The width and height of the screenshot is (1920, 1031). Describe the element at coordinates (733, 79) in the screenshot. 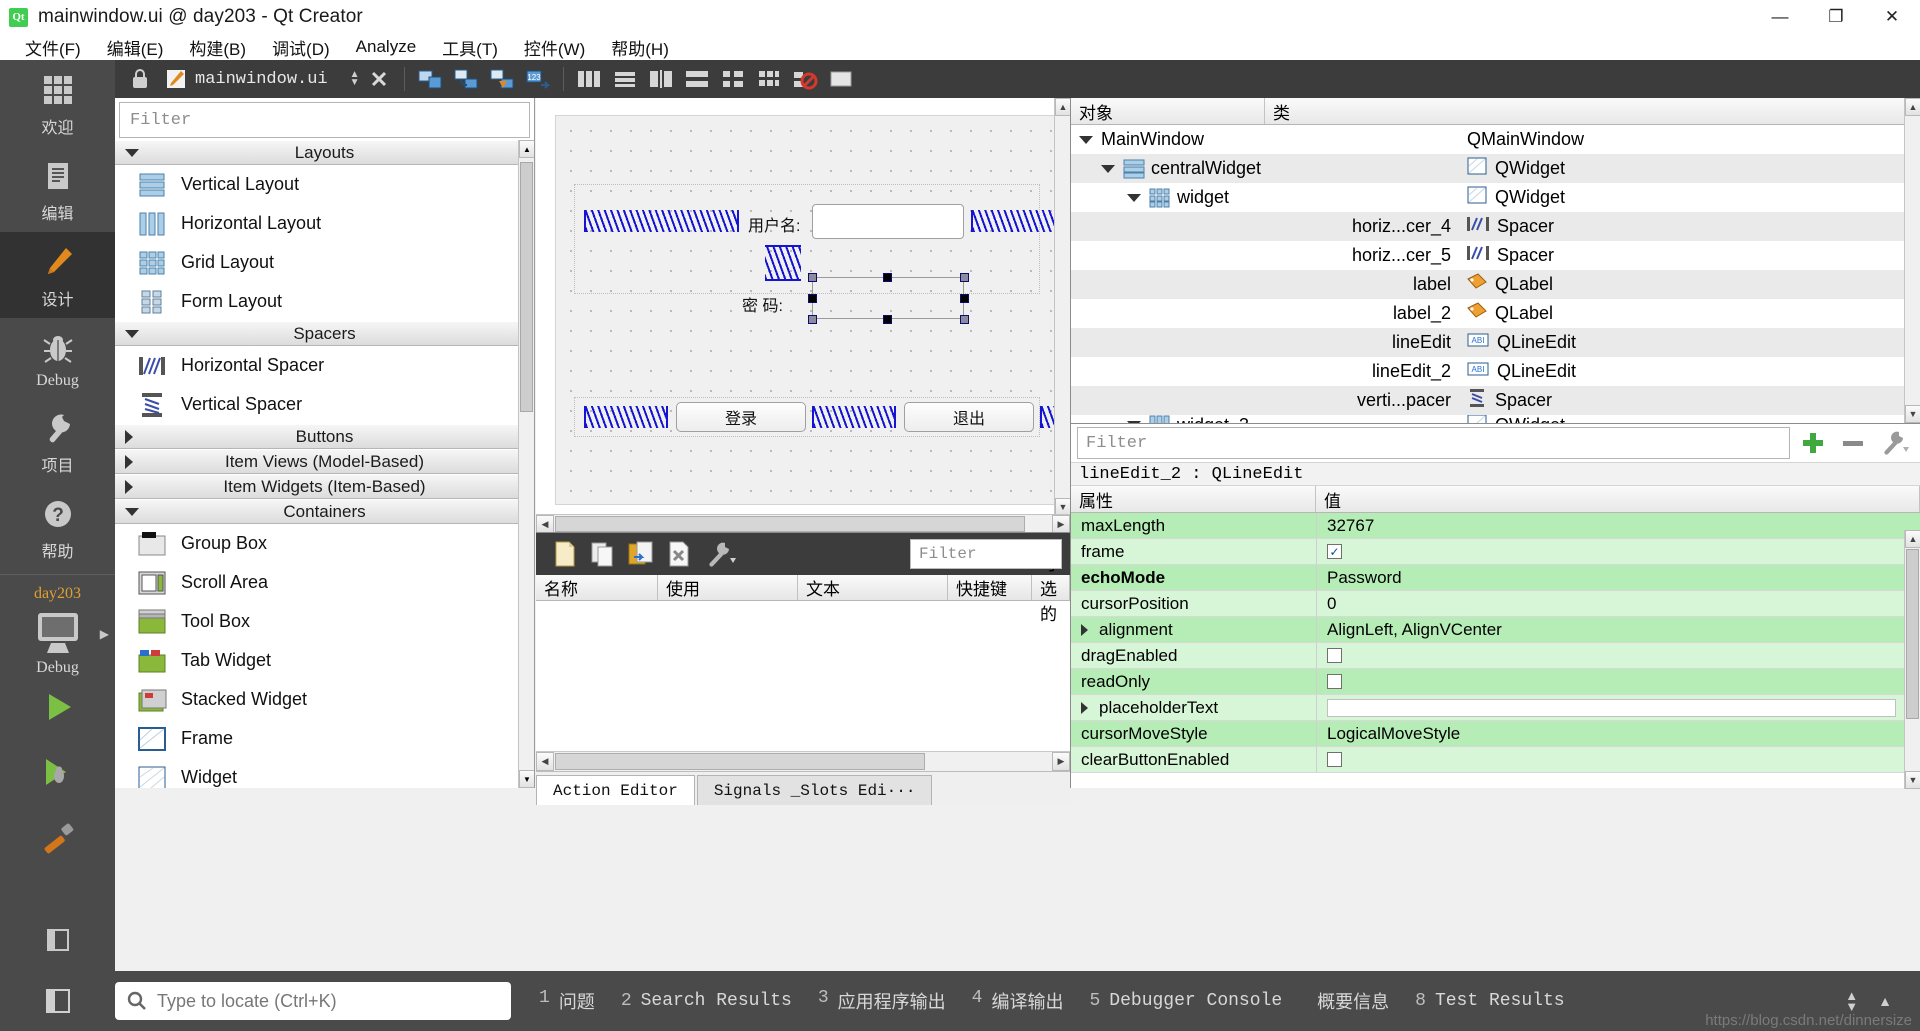

I see `layout-form-button` at that location.